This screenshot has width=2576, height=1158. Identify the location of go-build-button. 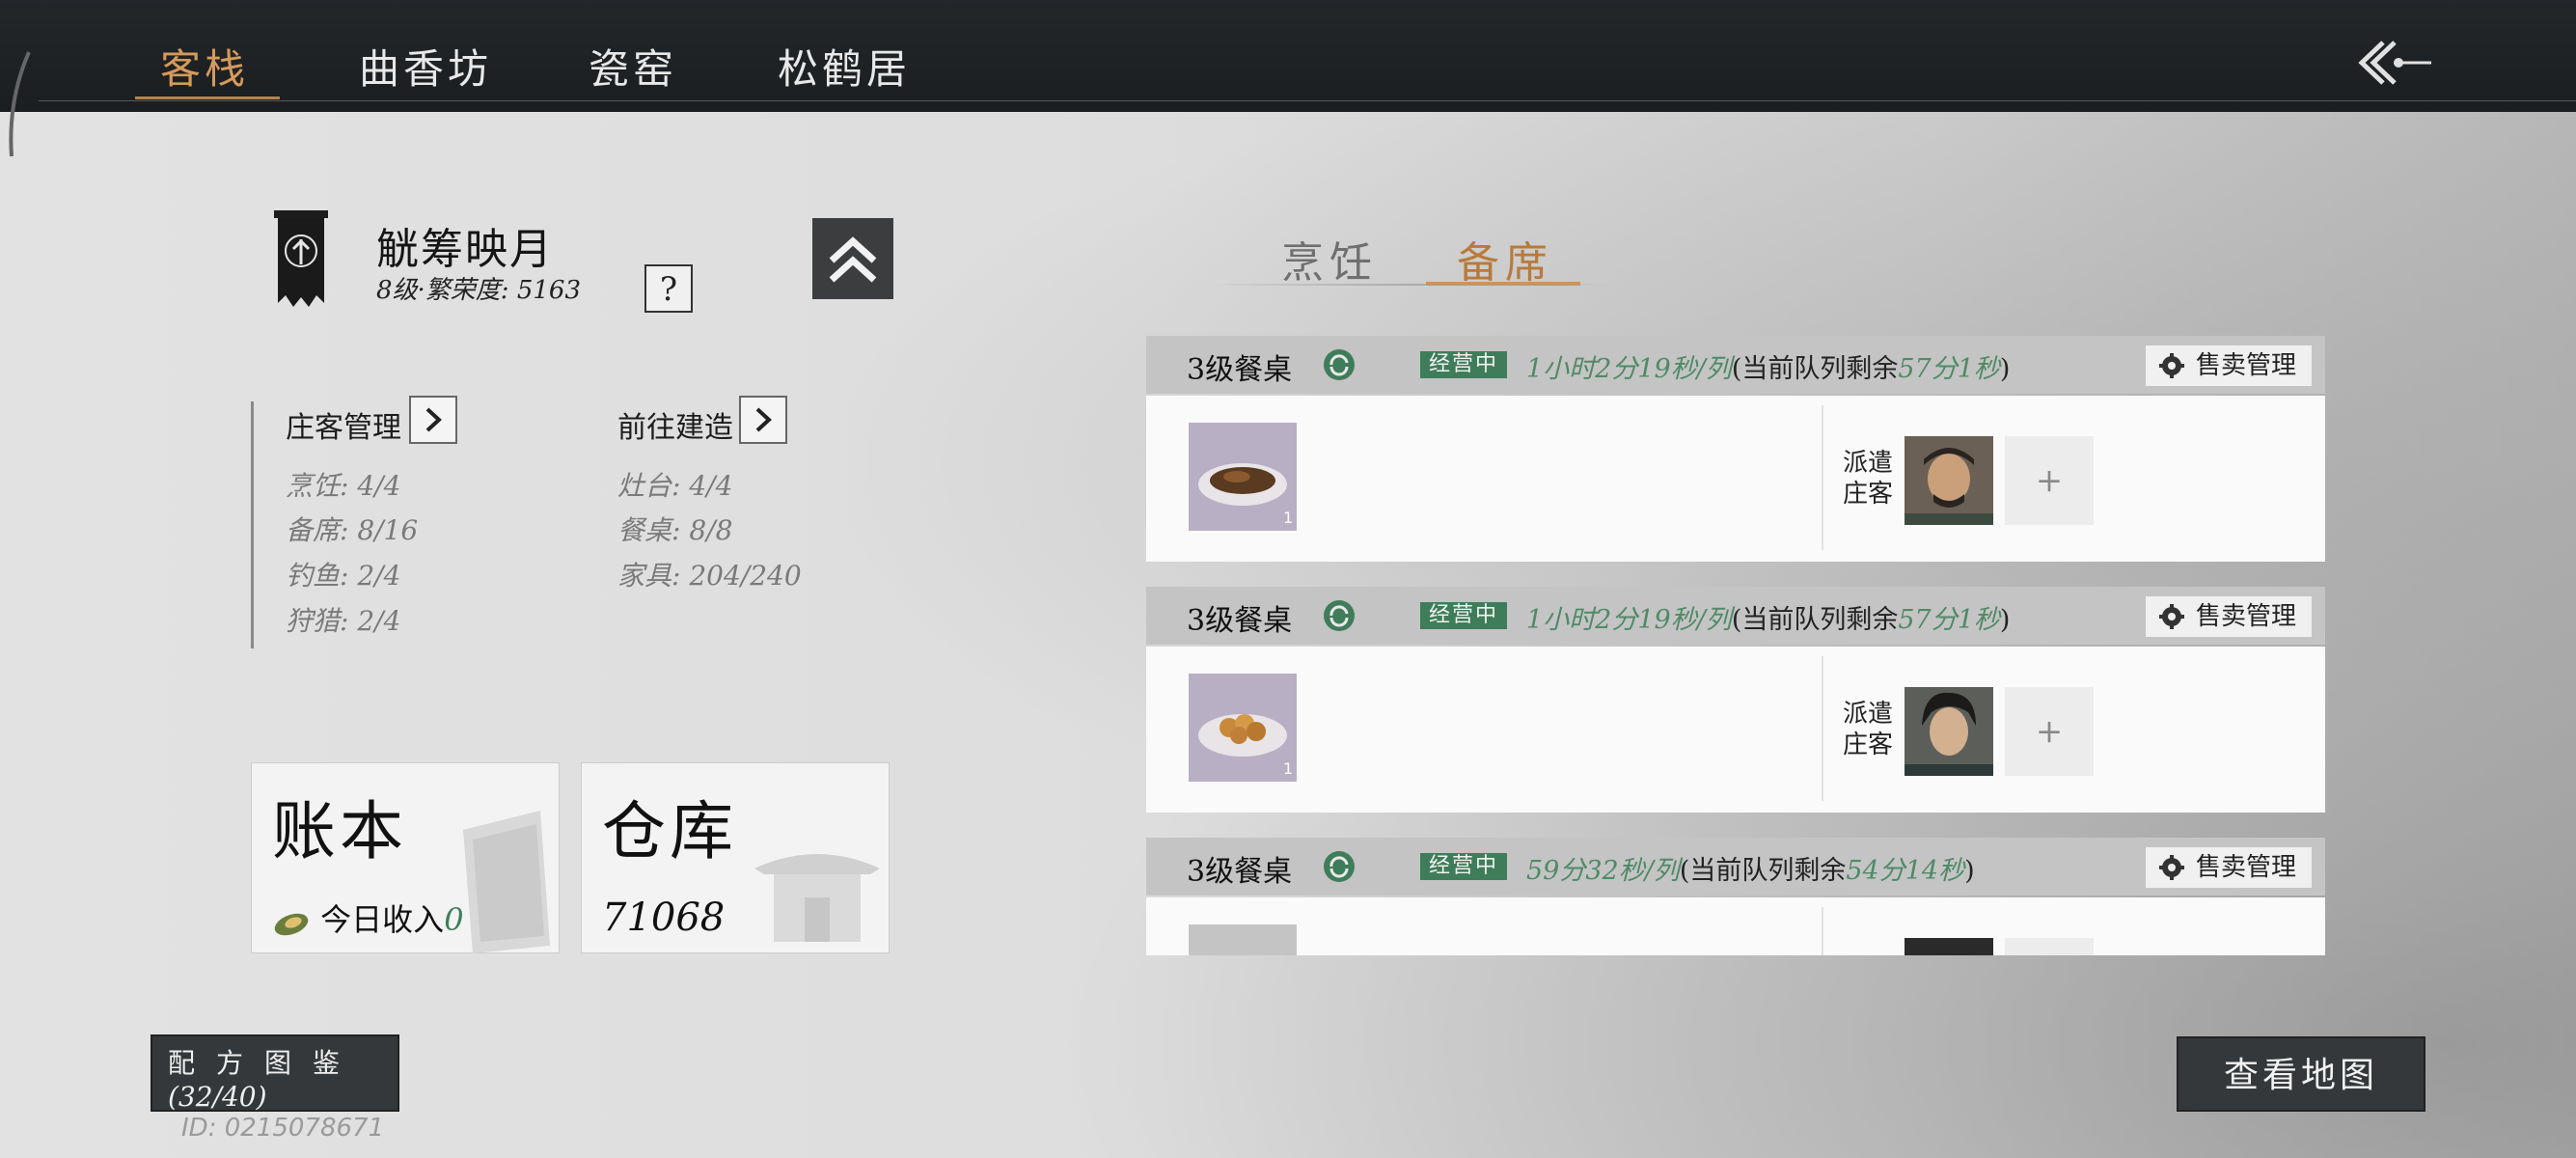
(763, 420).